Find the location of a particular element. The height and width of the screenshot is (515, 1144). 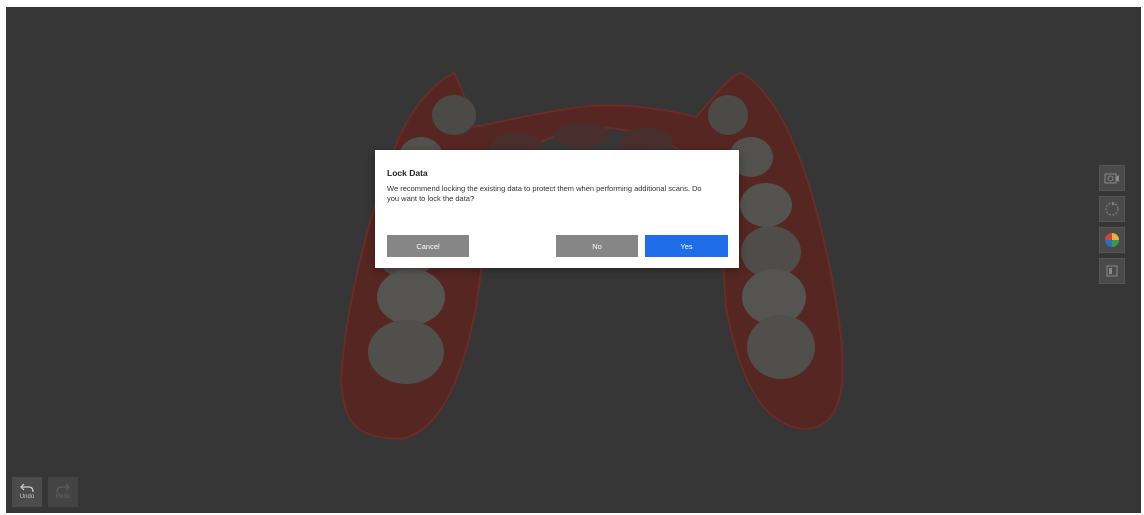

texture-button is located at coordinates (1112, 271).